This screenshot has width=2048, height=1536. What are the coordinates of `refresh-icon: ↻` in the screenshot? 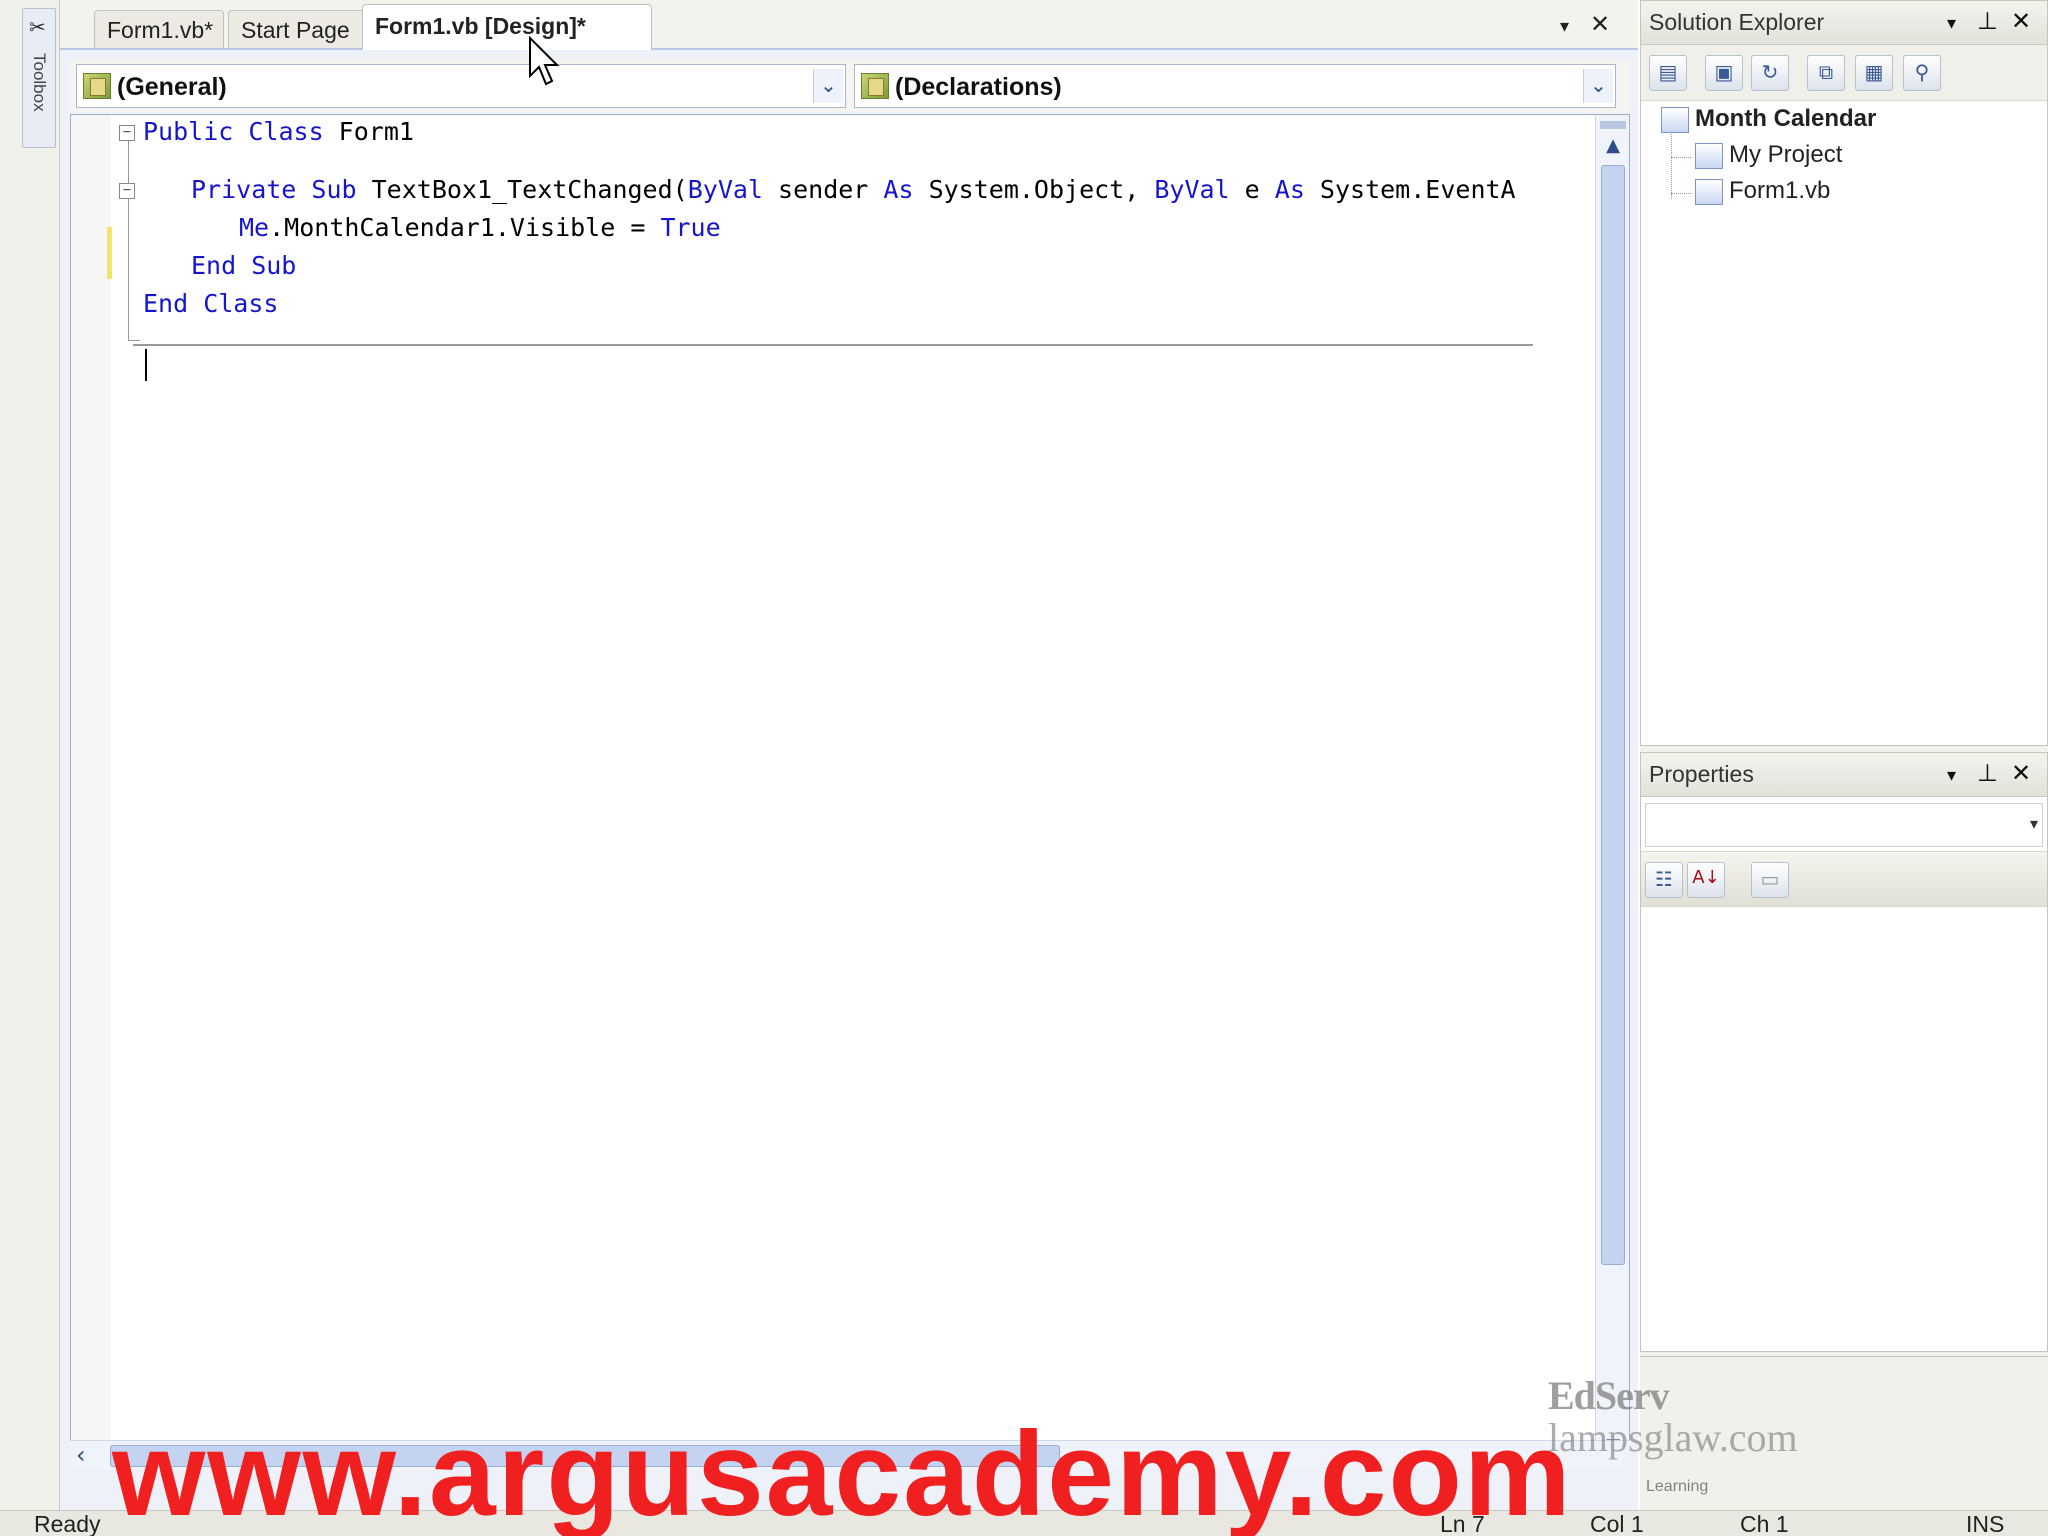 It's located at (1770, 73).